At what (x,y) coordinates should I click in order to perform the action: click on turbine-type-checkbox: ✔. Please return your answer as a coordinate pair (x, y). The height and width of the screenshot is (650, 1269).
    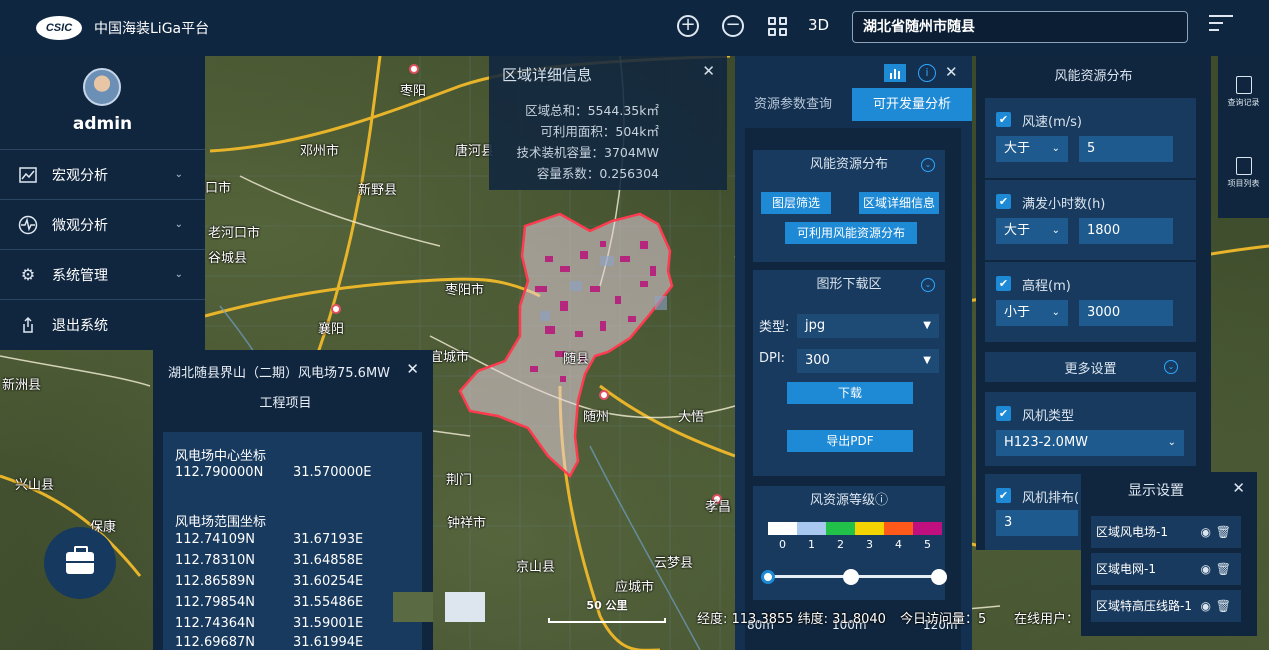
    Looking at the image, I should click on (1003, 413).